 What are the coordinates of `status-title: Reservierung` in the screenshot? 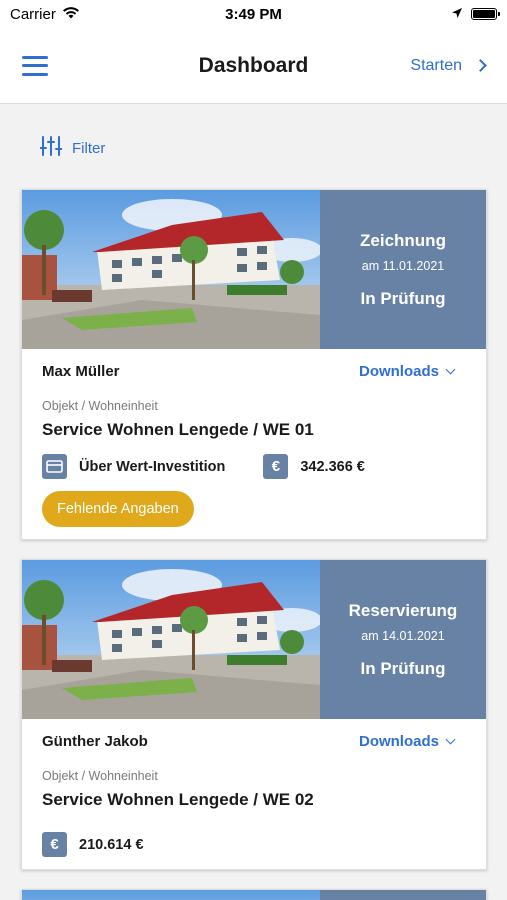 It's located at (403, 610).